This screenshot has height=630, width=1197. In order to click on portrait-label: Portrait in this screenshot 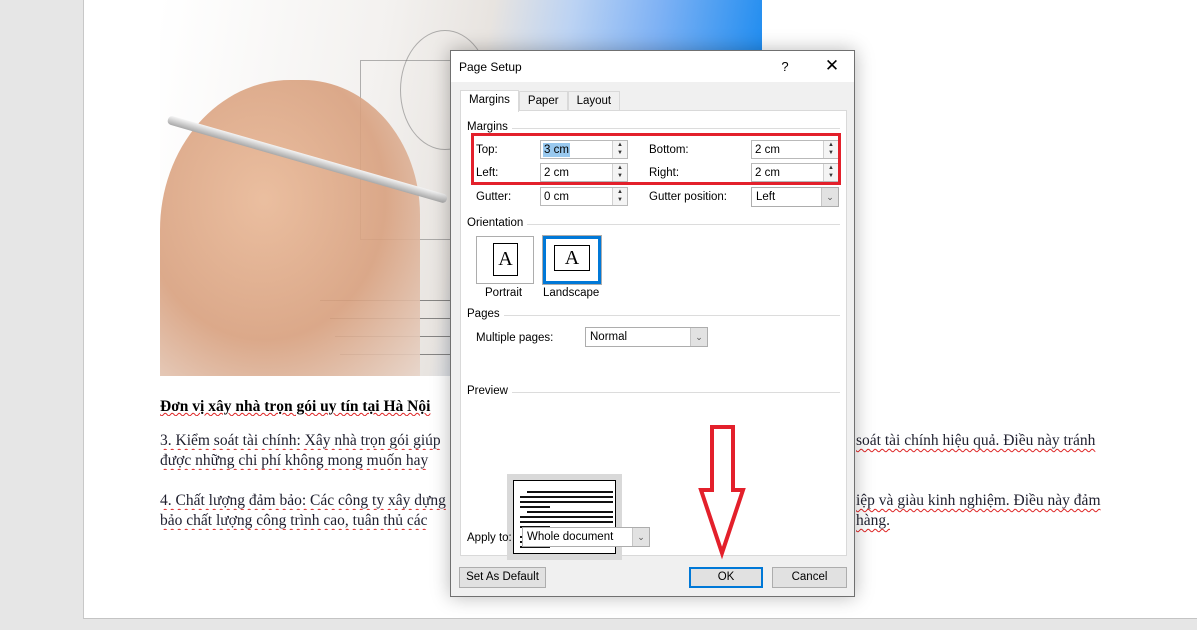, I will do `click(503, 293)`.